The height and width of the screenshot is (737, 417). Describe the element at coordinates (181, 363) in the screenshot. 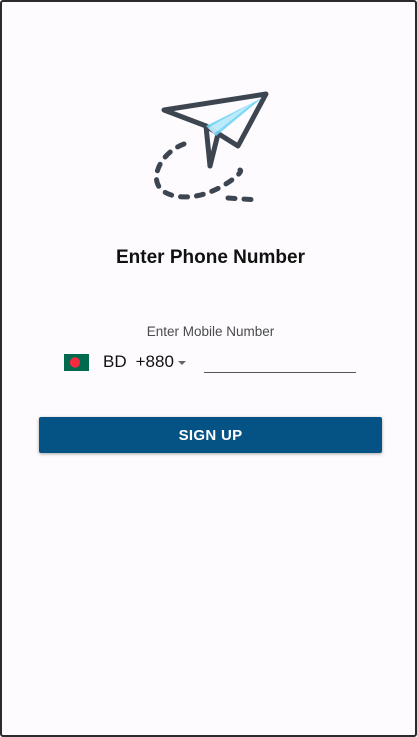

I see `dropdown-caret-icon` at that location.